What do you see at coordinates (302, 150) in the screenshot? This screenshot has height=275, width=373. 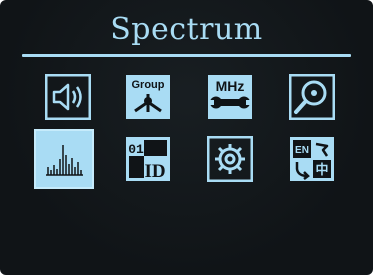 I see `lang-en-label: EN` at bounding box center [302, 150].